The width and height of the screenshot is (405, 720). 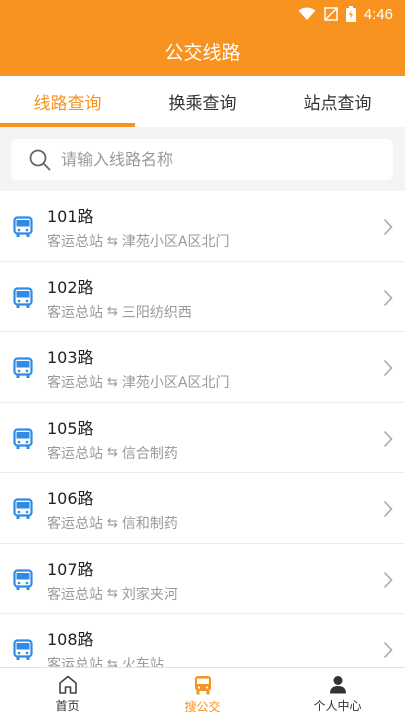 I want to click on search-input, so click(x=211, y=159).